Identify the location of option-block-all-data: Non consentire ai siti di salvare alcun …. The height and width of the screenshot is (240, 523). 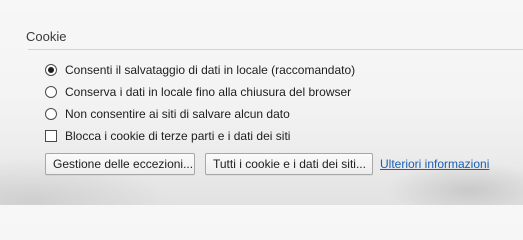
(167, 114).